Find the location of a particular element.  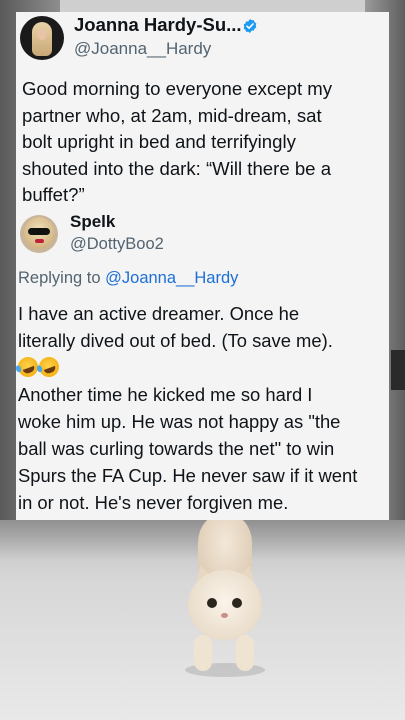

walking-cat is located at coordinates (225, 596).